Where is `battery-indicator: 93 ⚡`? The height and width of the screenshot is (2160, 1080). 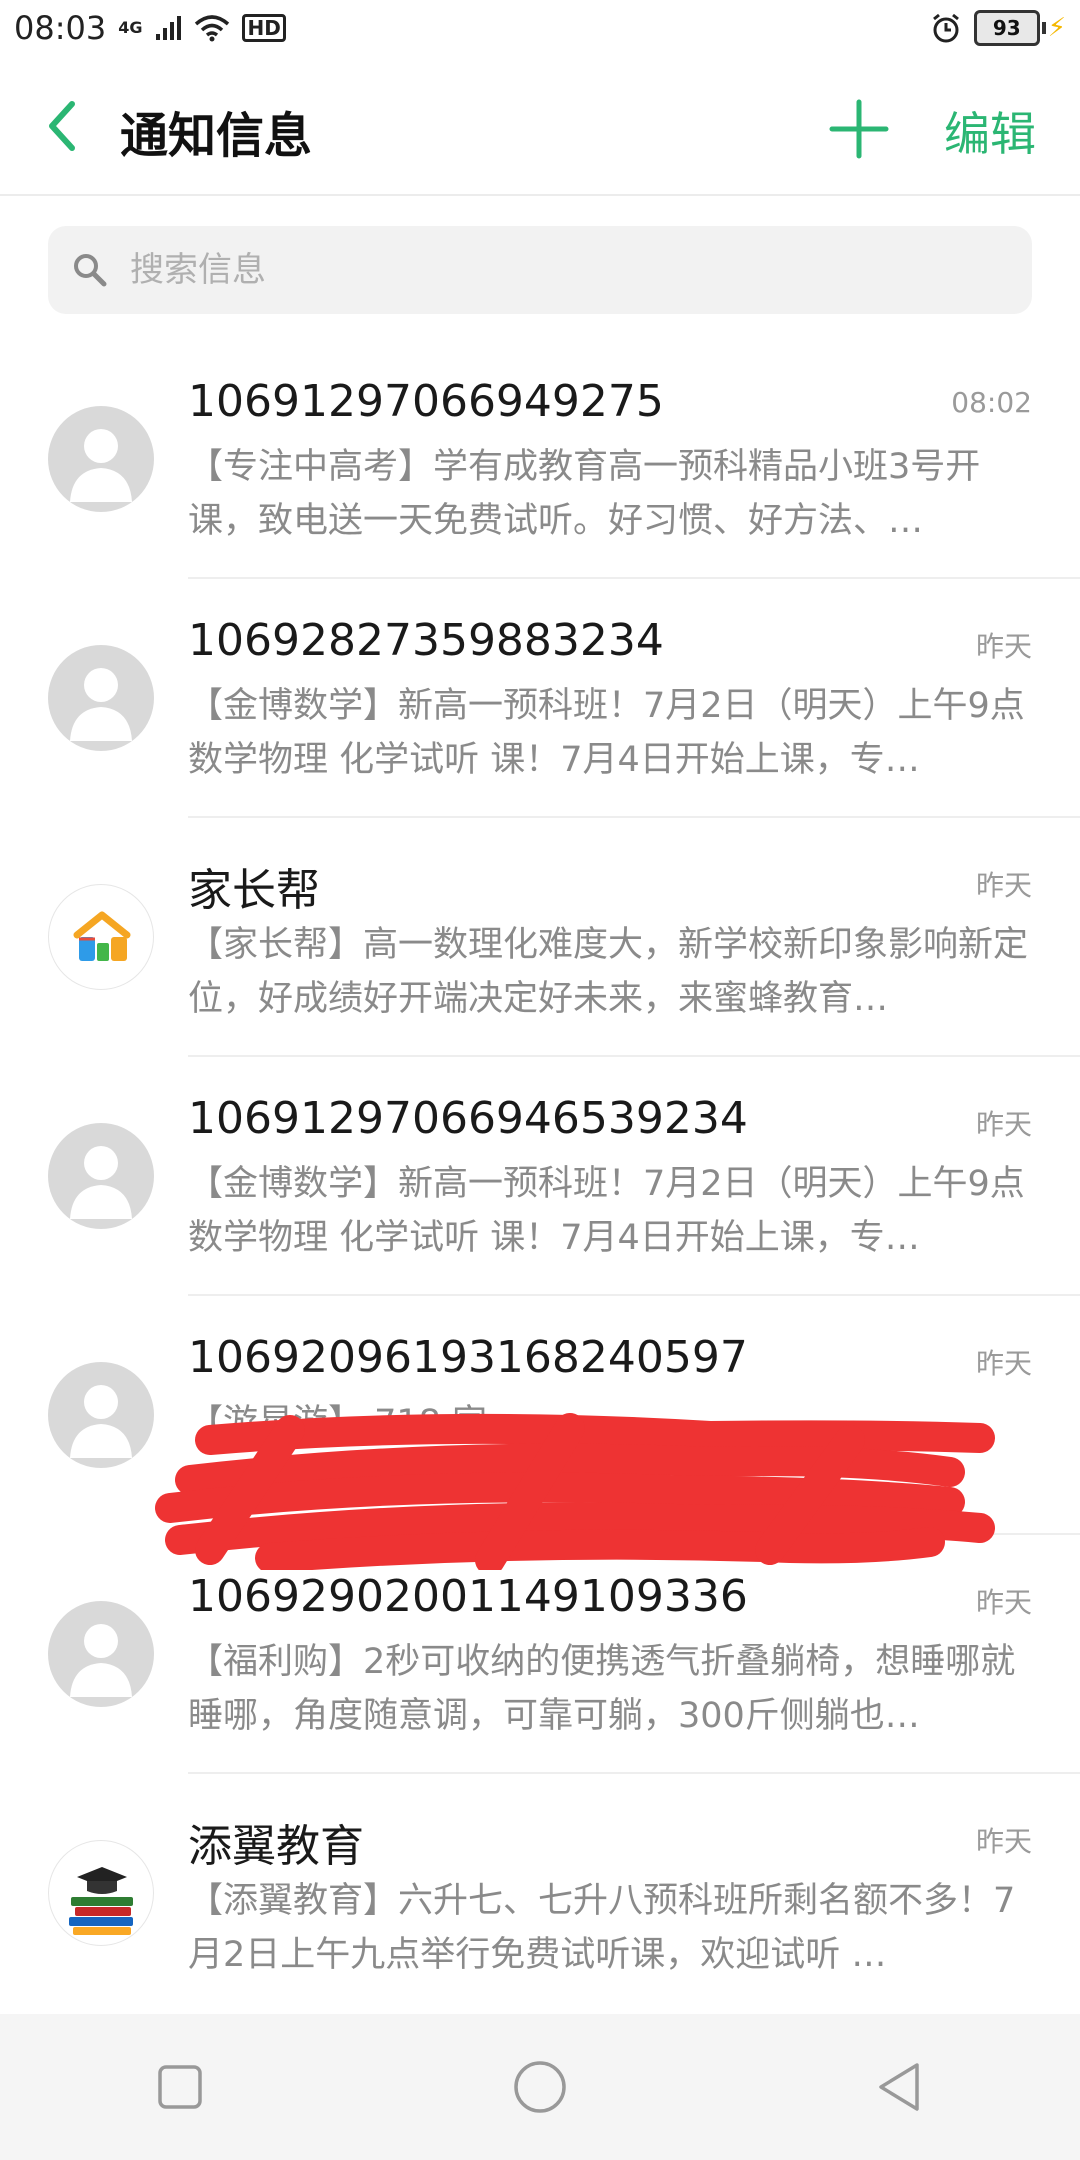 battery-indicator: 93 ⚡ is located at coordinates (1019, 28).